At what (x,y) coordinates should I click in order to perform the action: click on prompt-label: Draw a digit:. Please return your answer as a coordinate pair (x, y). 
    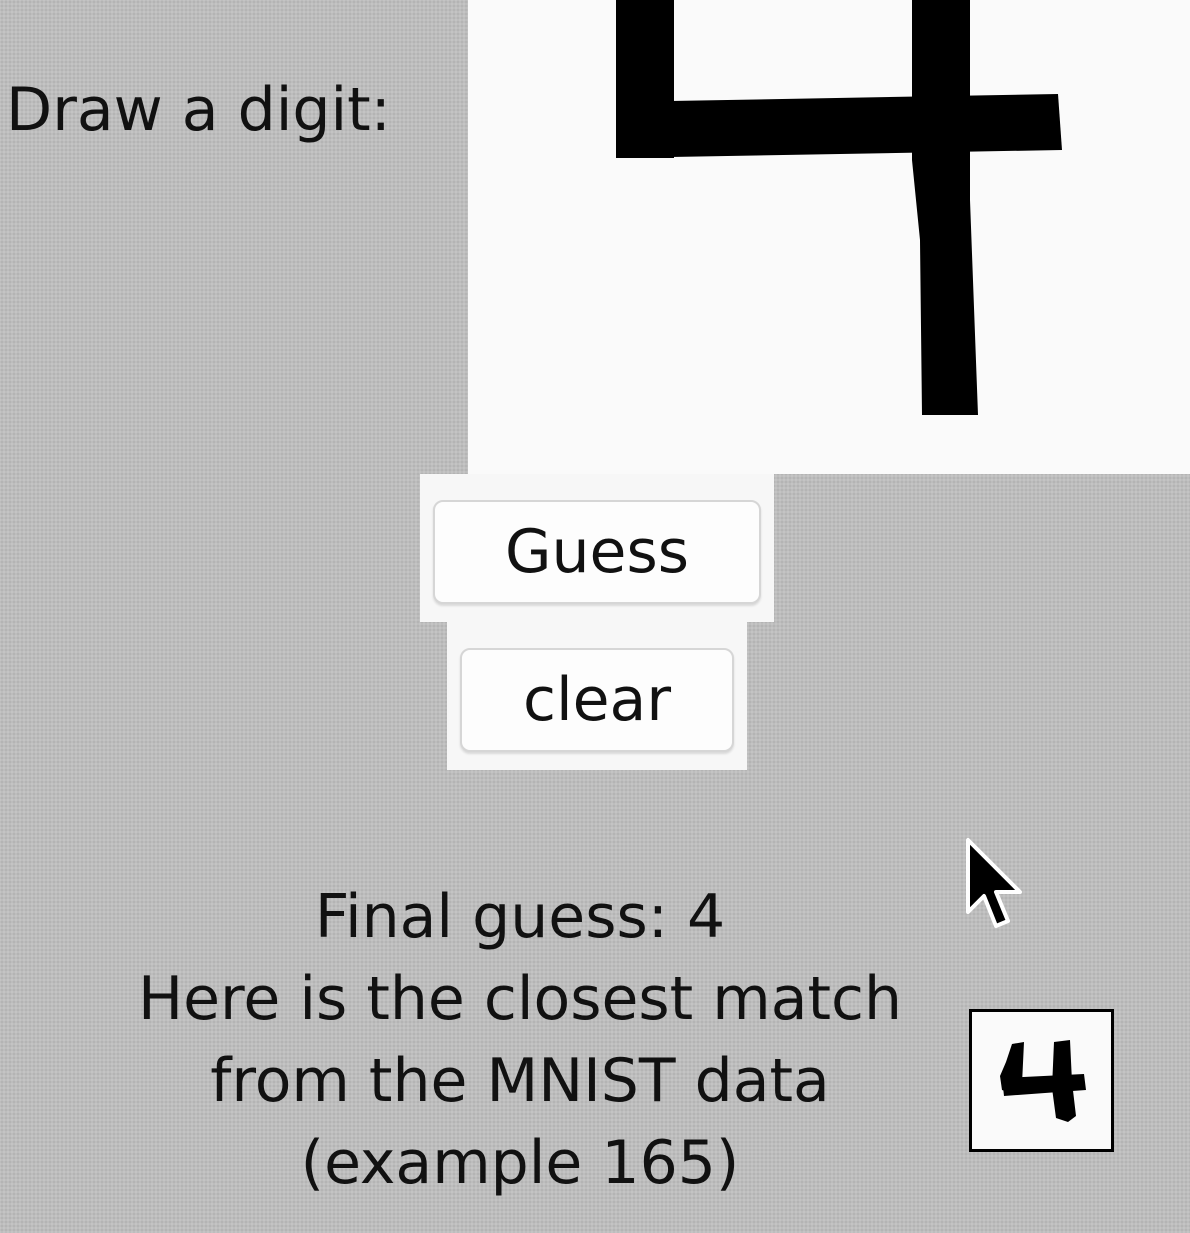
    Looking at the image, I should click on (198, 110).